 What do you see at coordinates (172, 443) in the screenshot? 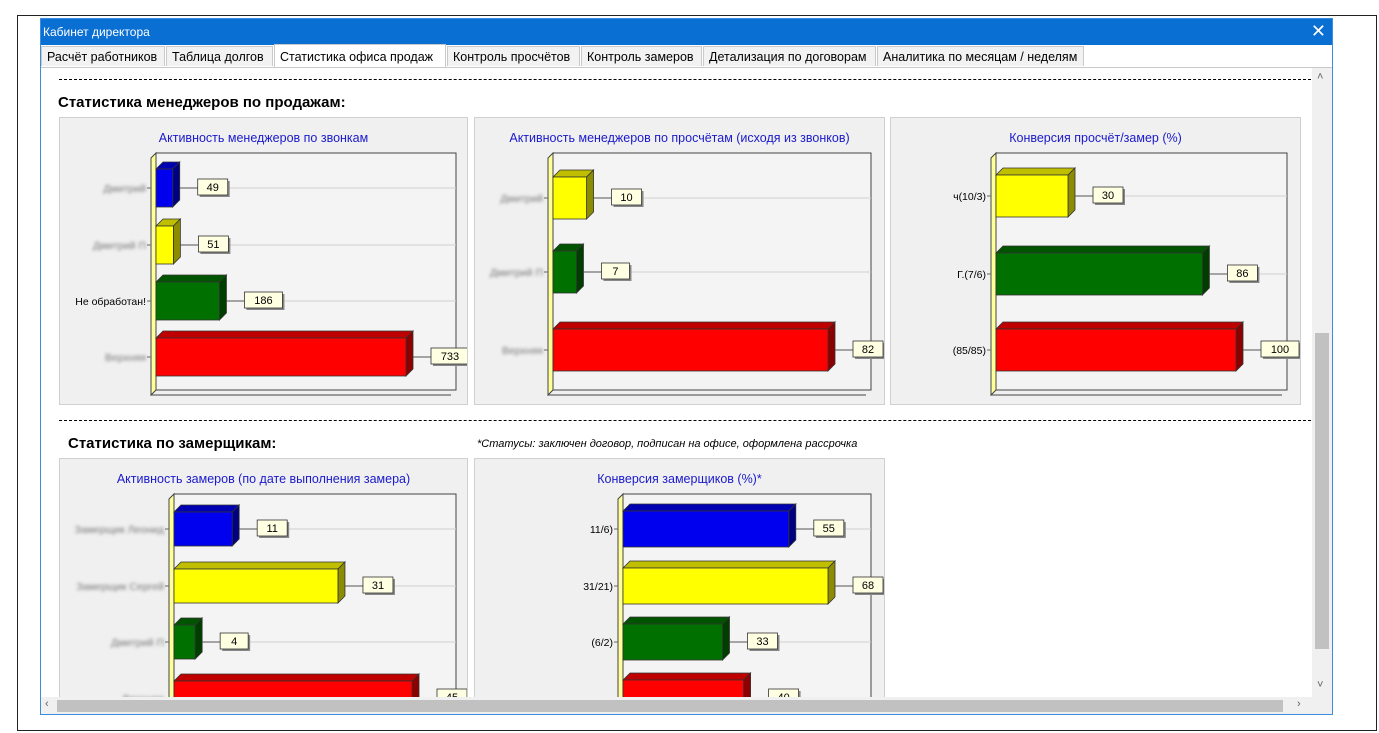
I see `measurers-heading: Статистика по замерщикам:` at bounding box center [172, 443].